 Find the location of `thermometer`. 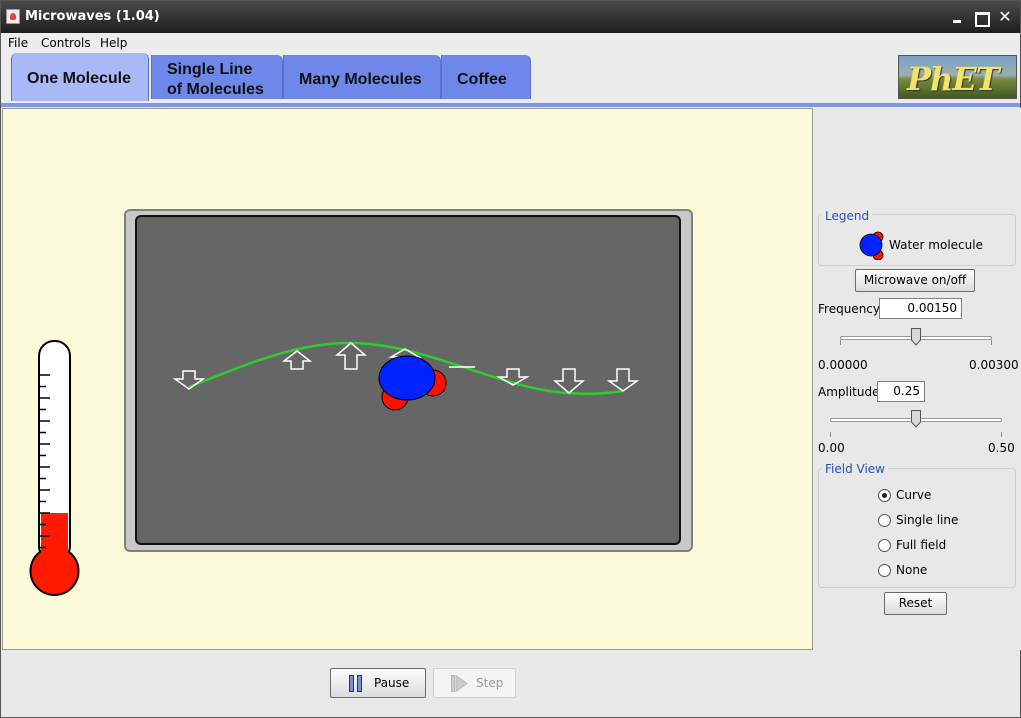

thermometer is located at coordinates (54, 468).